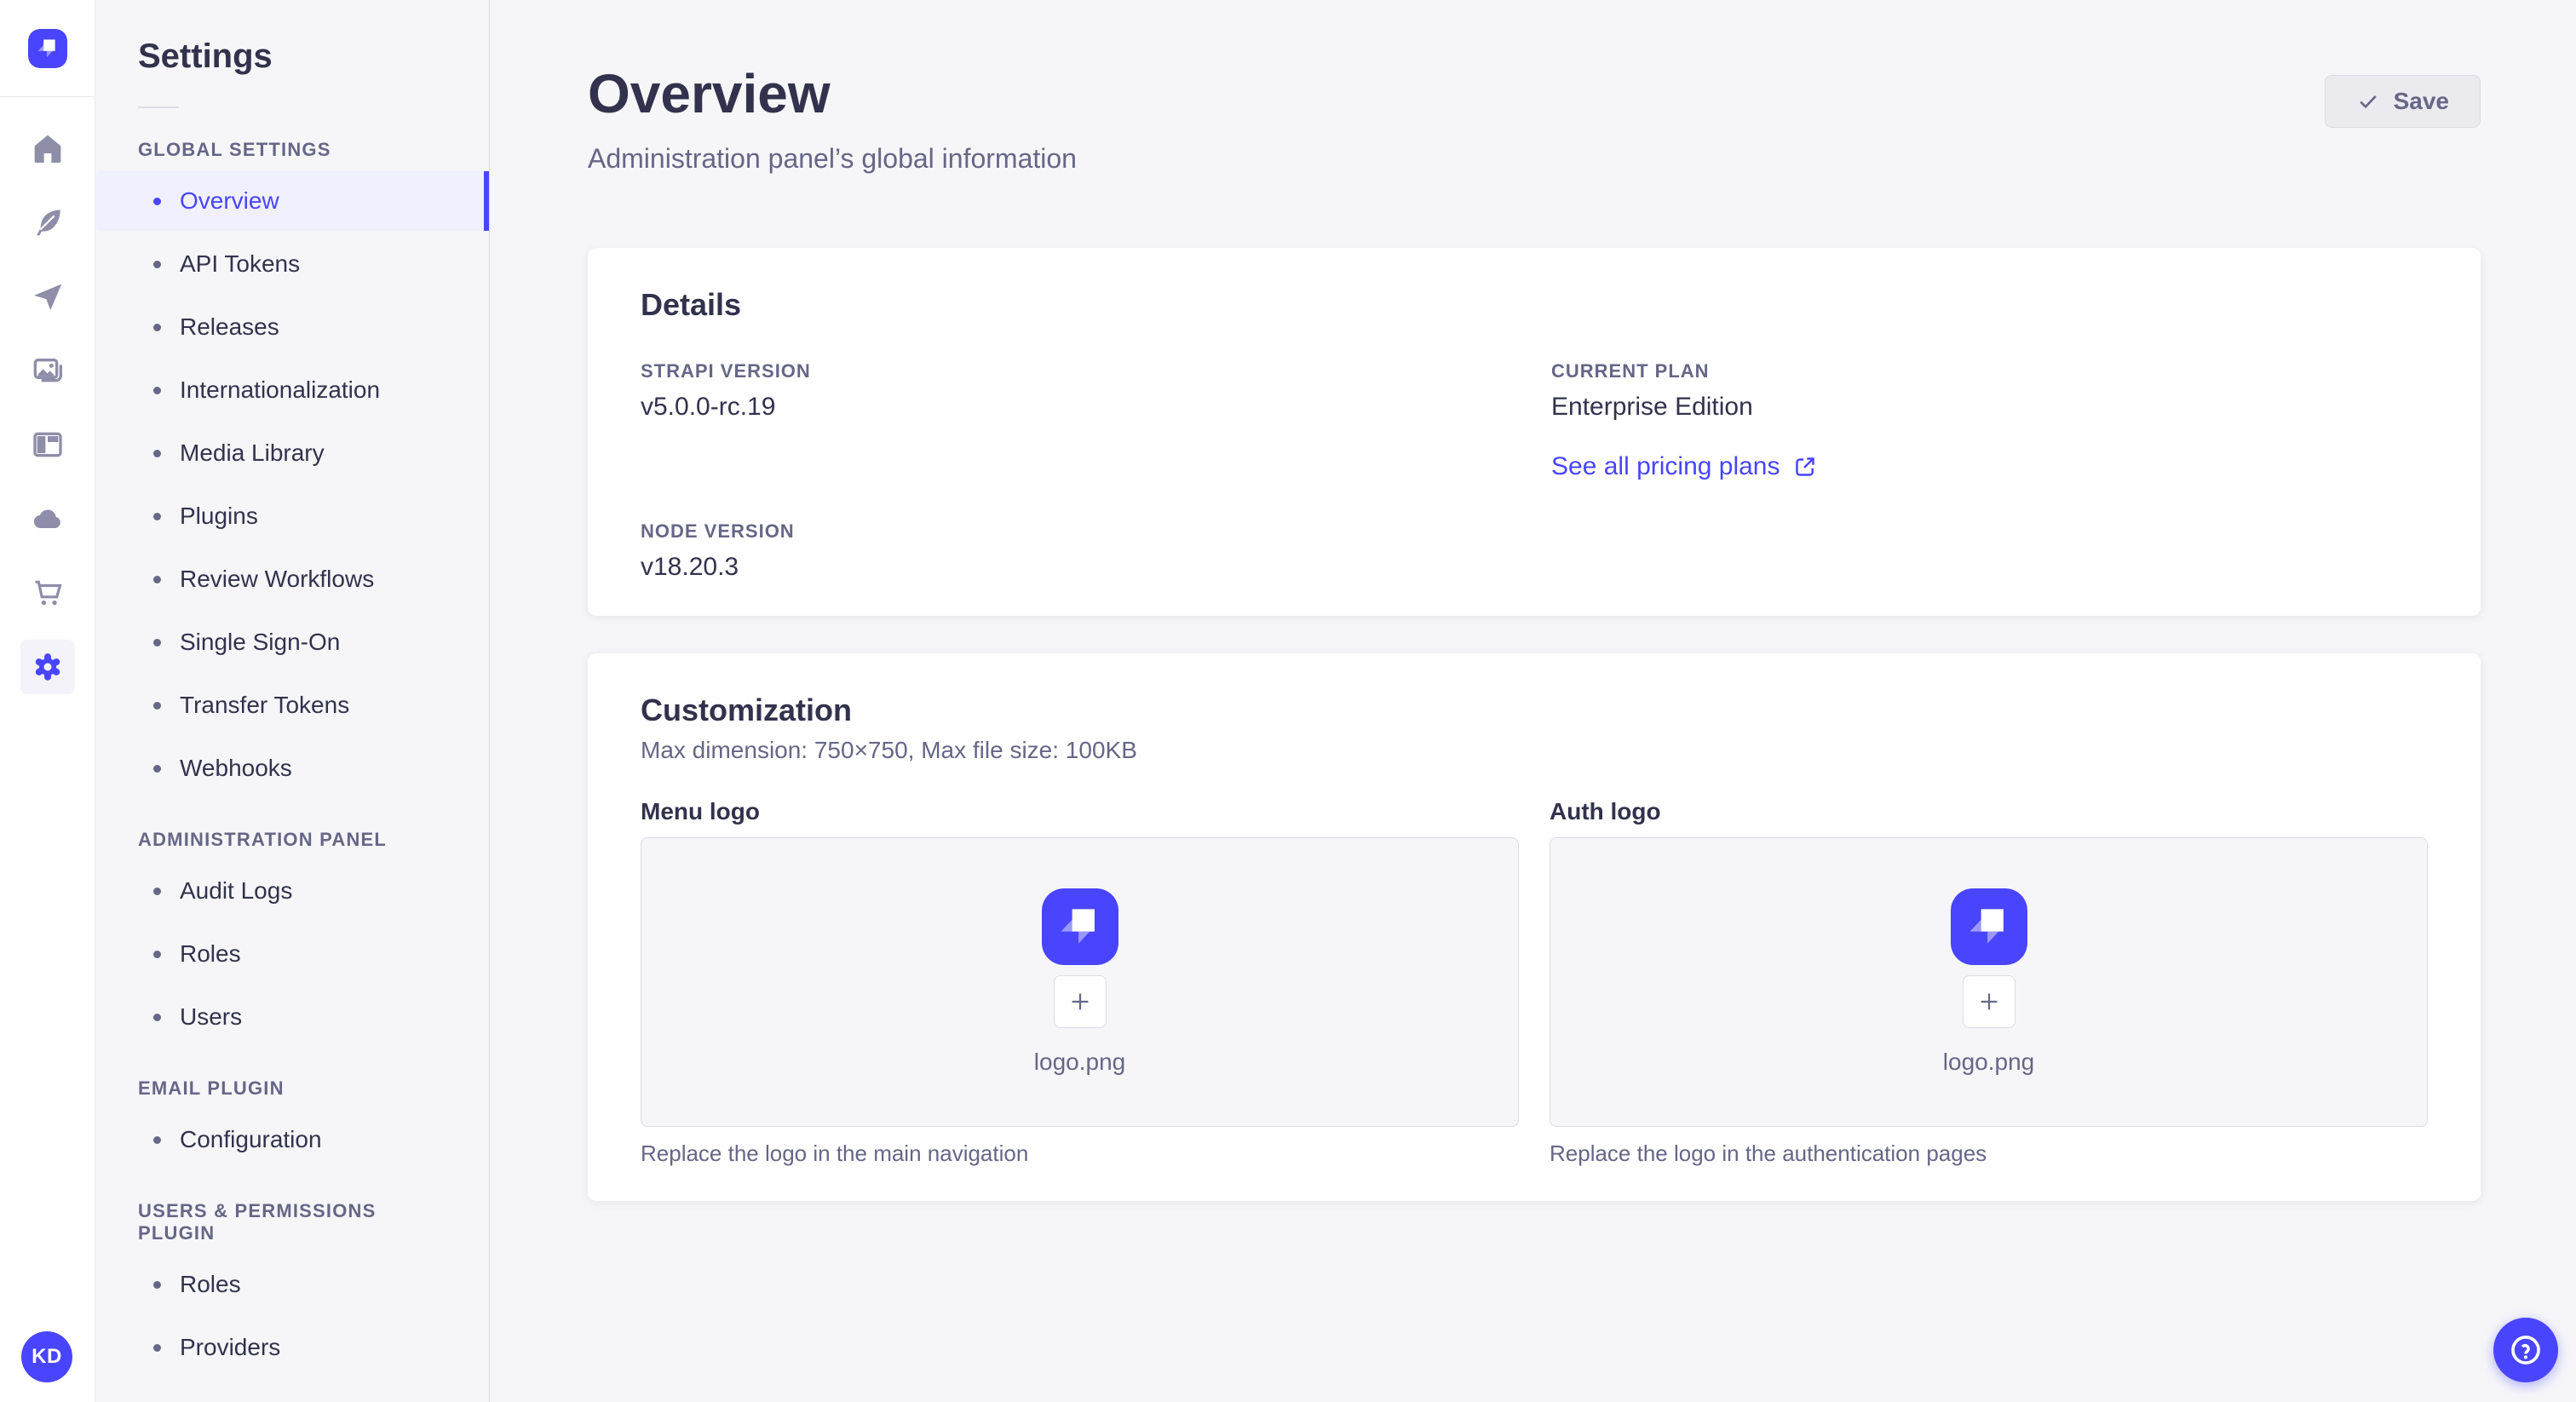 The image size is (2576, 1402). Describe the element at coordinates (701, 811) in the screenshot. I see `menu-logo-label: Menu logo` at that location.